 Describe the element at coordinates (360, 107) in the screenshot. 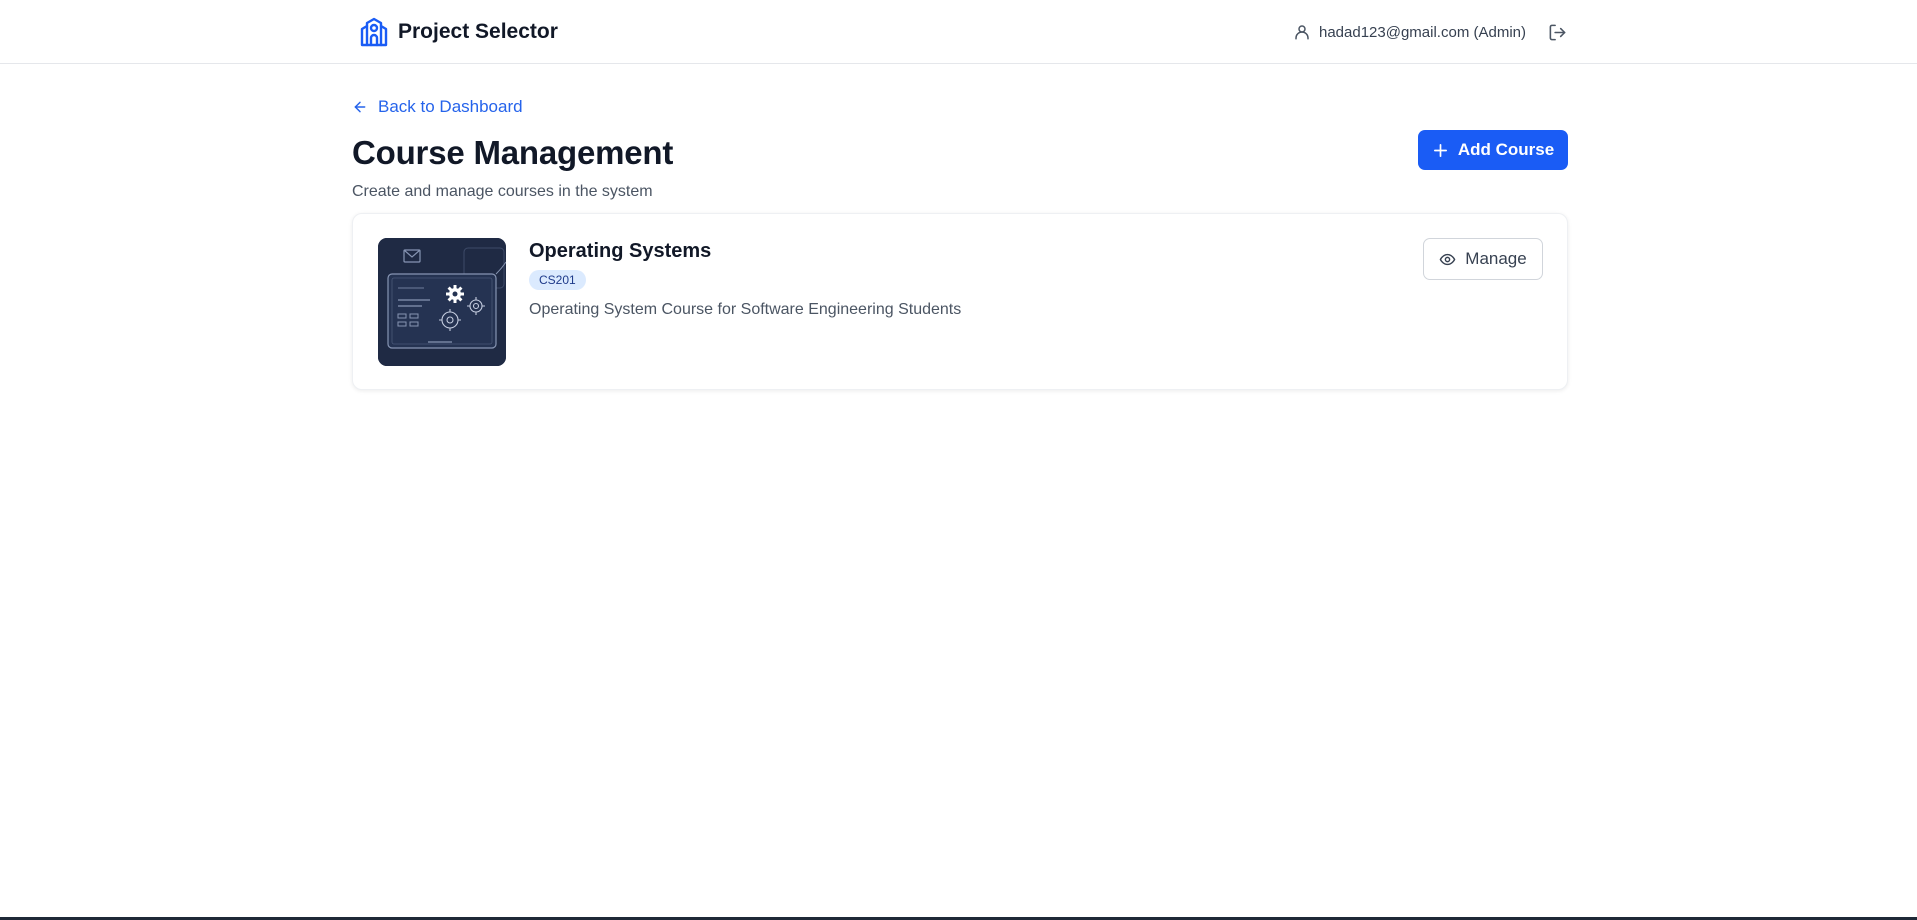

I see `arrow-left-icon` at that location.